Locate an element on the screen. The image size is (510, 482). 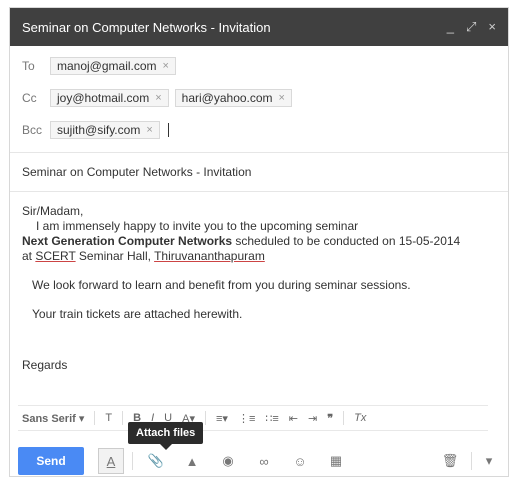
quote-icon: ❞ is located at coordinates (330, 418).